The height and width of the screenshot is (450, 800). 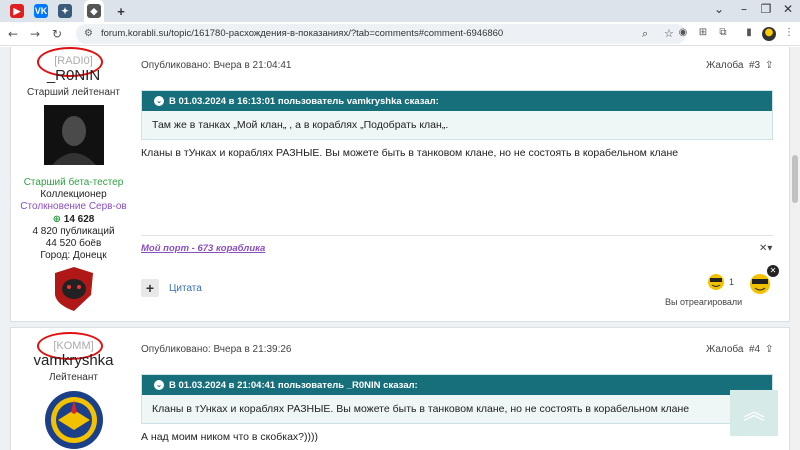 What do you see at coordinates (65, 11) in the screenshot?
I see `site-tab-icon: ✦` at bounding box center [65, 11].